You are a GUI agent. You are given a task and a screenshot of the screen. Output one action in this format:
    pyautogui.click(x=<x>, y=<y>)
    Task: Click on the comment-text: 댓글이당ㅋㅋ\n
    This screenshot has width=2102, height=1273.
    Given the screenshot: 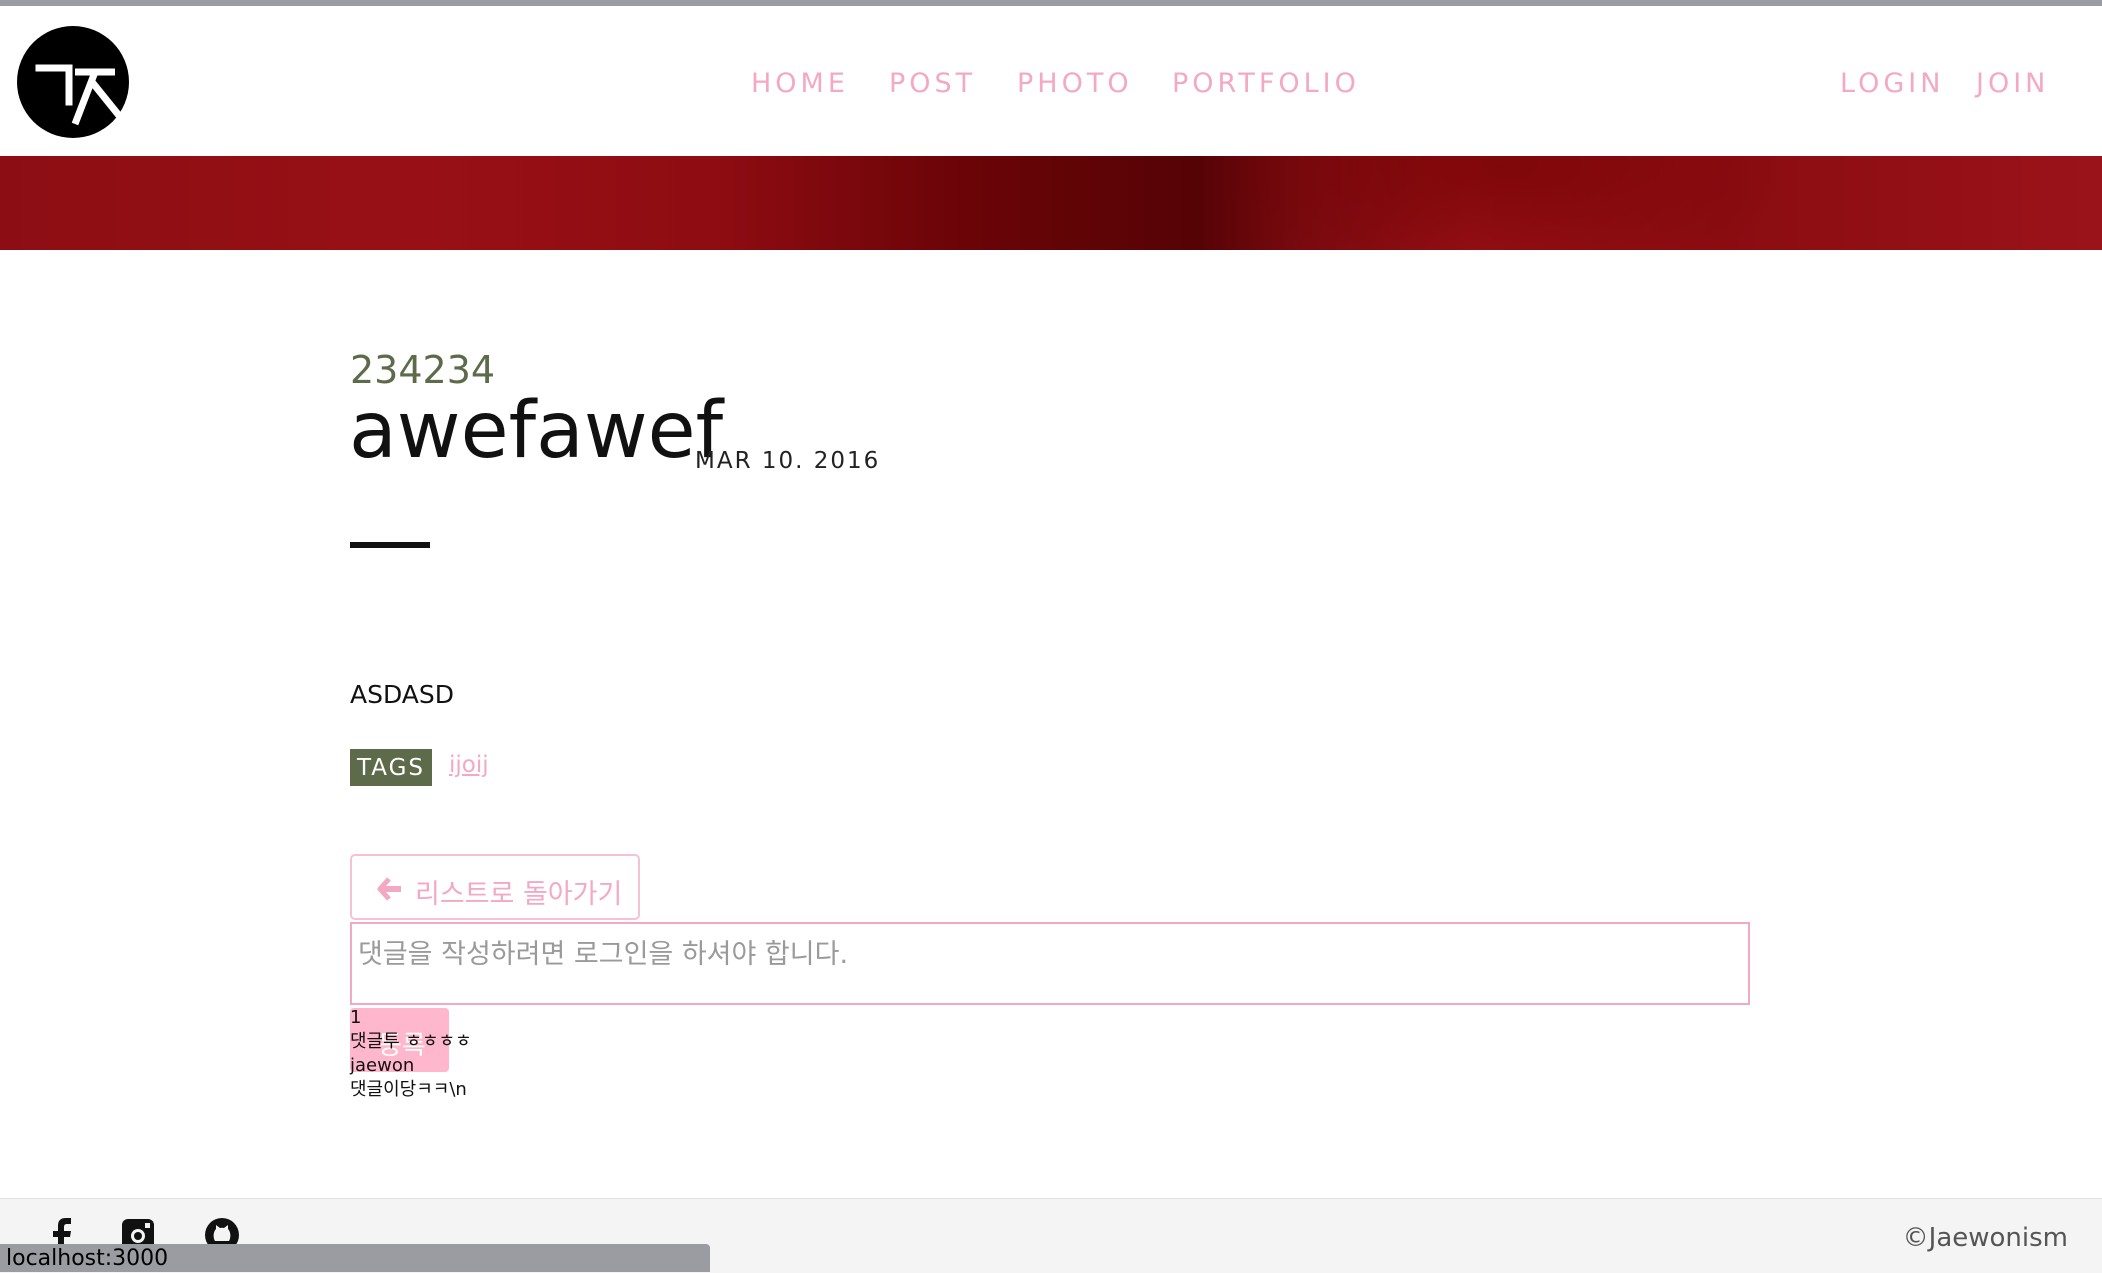 What is the action you would take?
    pyautogui.click(x=408, y=1089)
    